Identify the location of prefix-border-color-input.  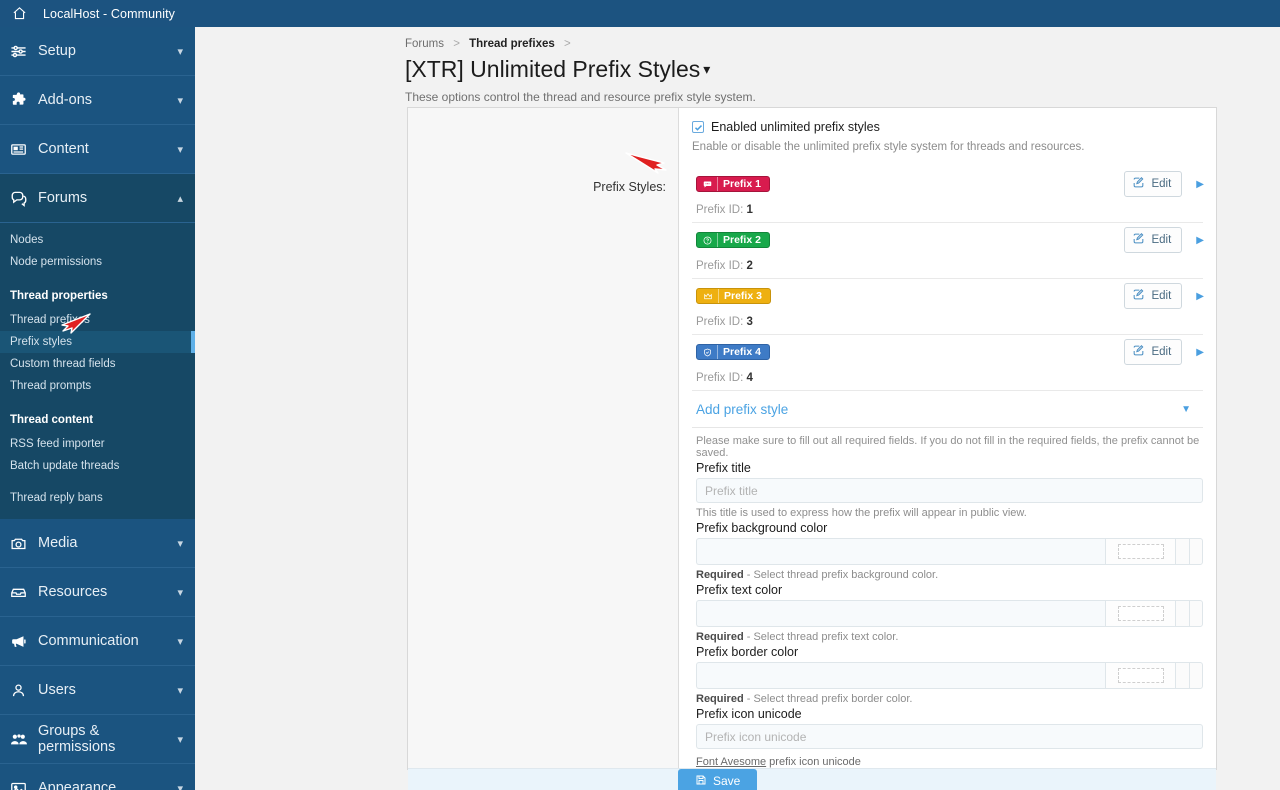
(900, 675).